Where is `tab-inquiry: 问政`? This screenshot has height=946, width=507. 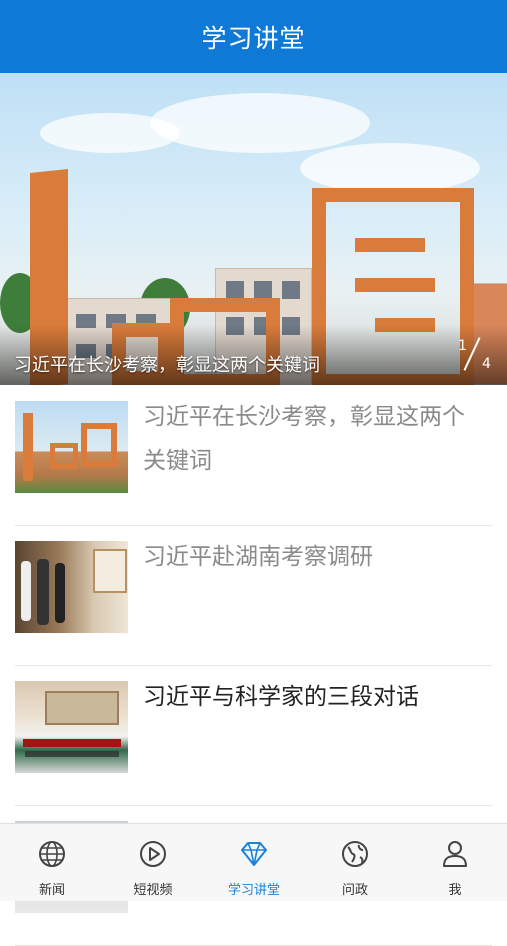 tab-inquiry: 问政 is located at coordinates (355, 862).